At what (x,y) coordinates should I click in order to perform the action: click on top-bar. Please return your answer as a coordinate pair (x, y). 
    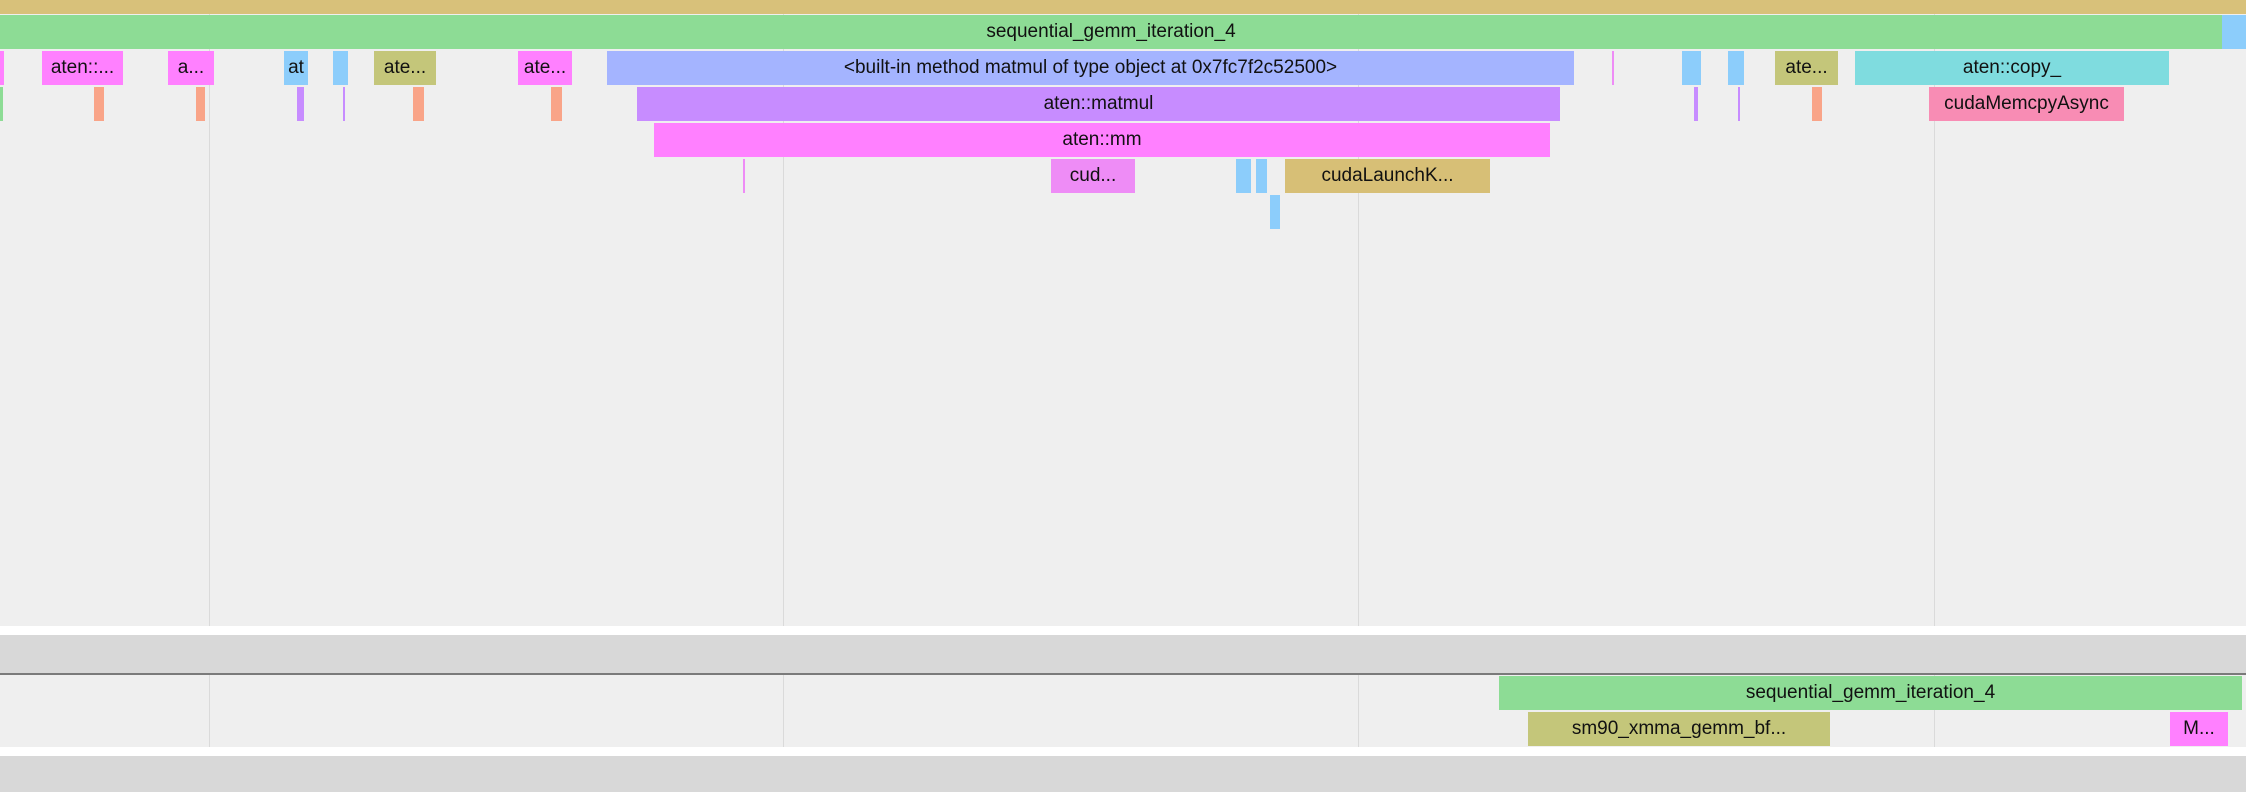
    Looking at the image, I should click on (1123, 7).